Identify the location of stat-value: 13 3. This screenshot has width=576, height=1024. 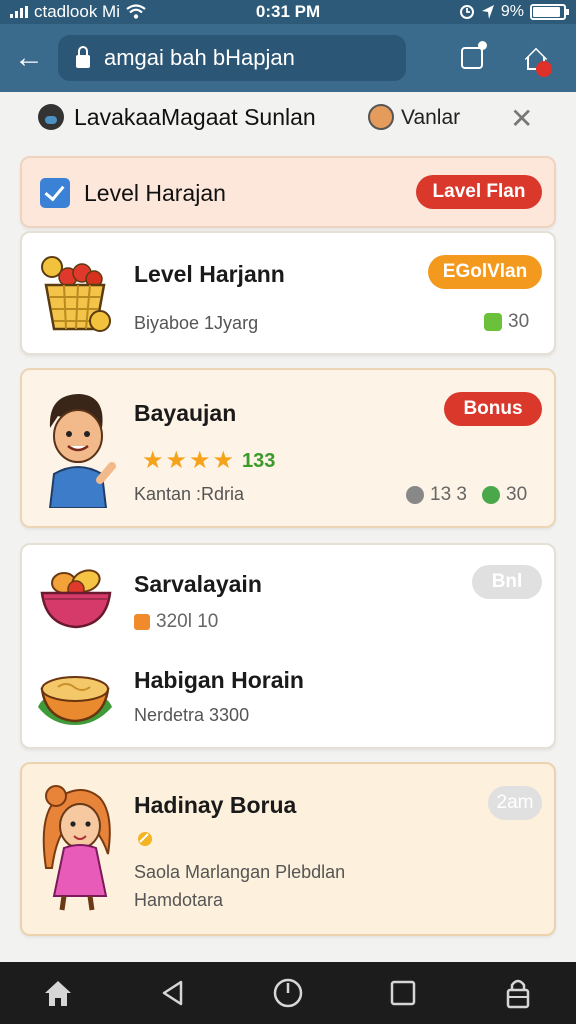
(448, 494).